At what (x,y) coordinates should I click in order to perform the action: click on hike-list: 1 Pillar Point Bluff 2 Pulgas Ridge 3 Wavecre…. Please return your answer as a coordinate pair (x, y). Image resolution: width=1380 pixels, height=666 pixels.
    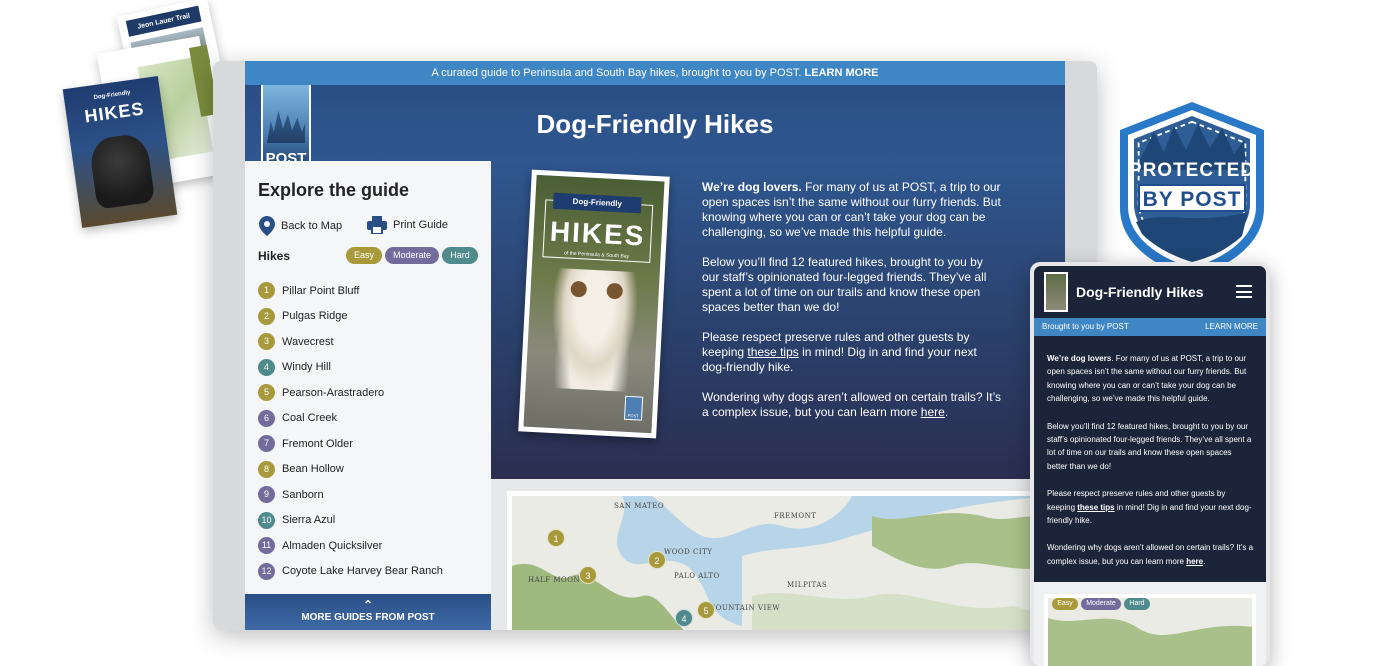
    Looking at the image, I should click on (350, 431).